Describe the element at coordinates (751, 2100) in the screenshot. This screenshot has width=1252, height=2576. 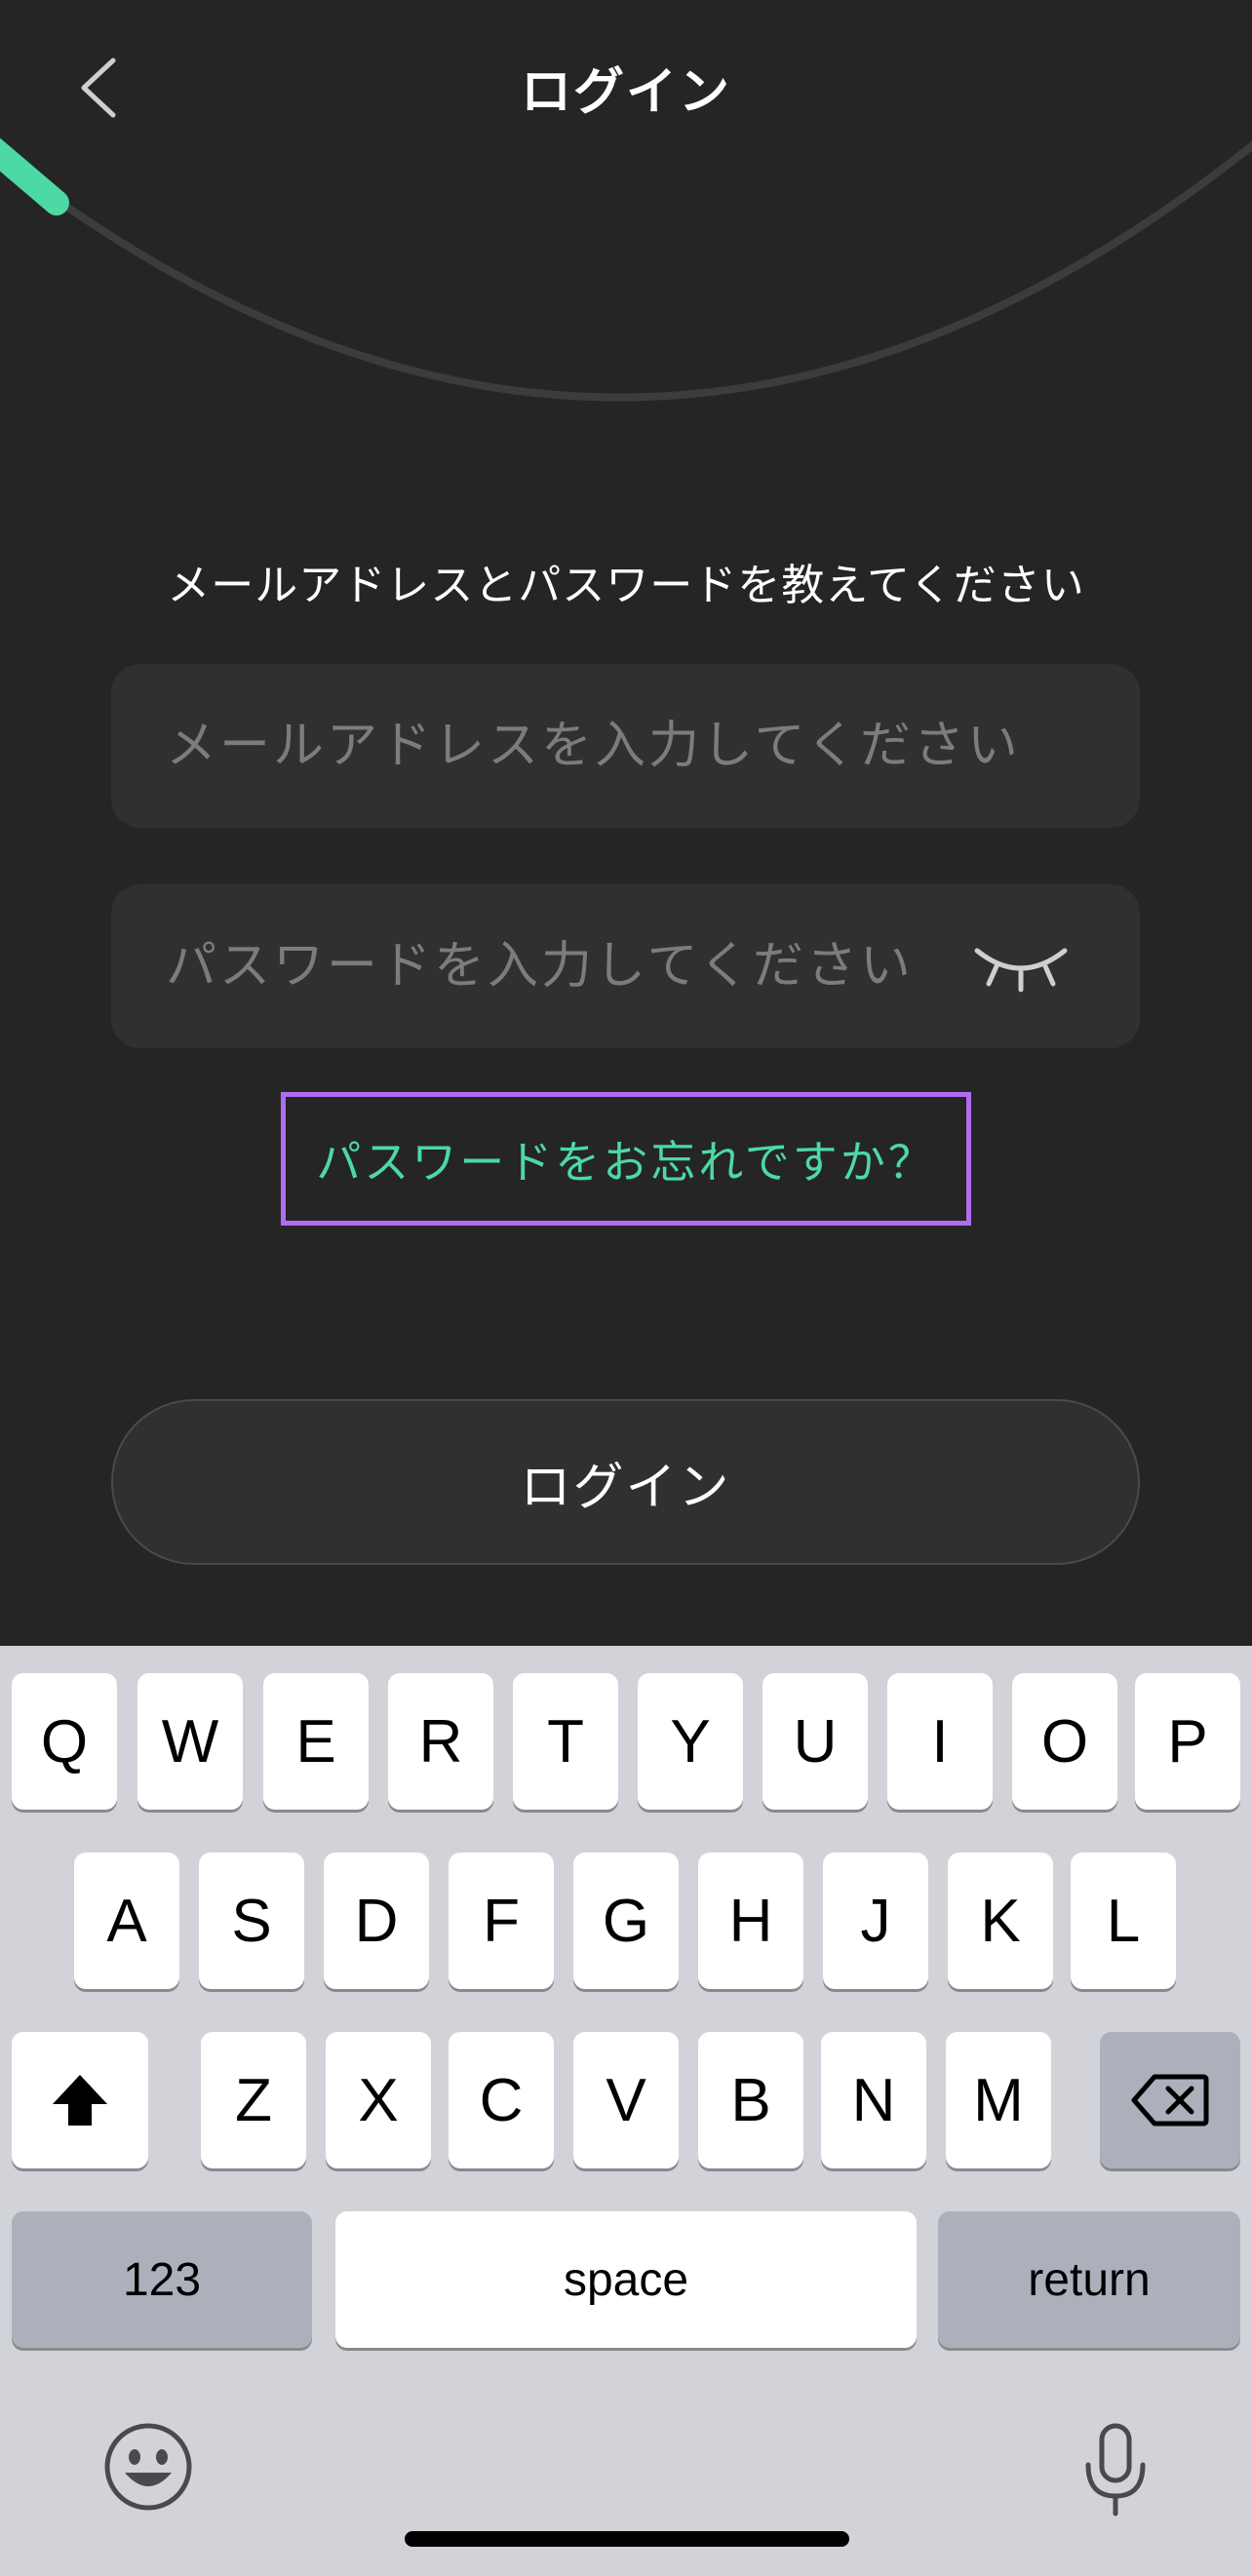
I see `key-b: B` at that location.